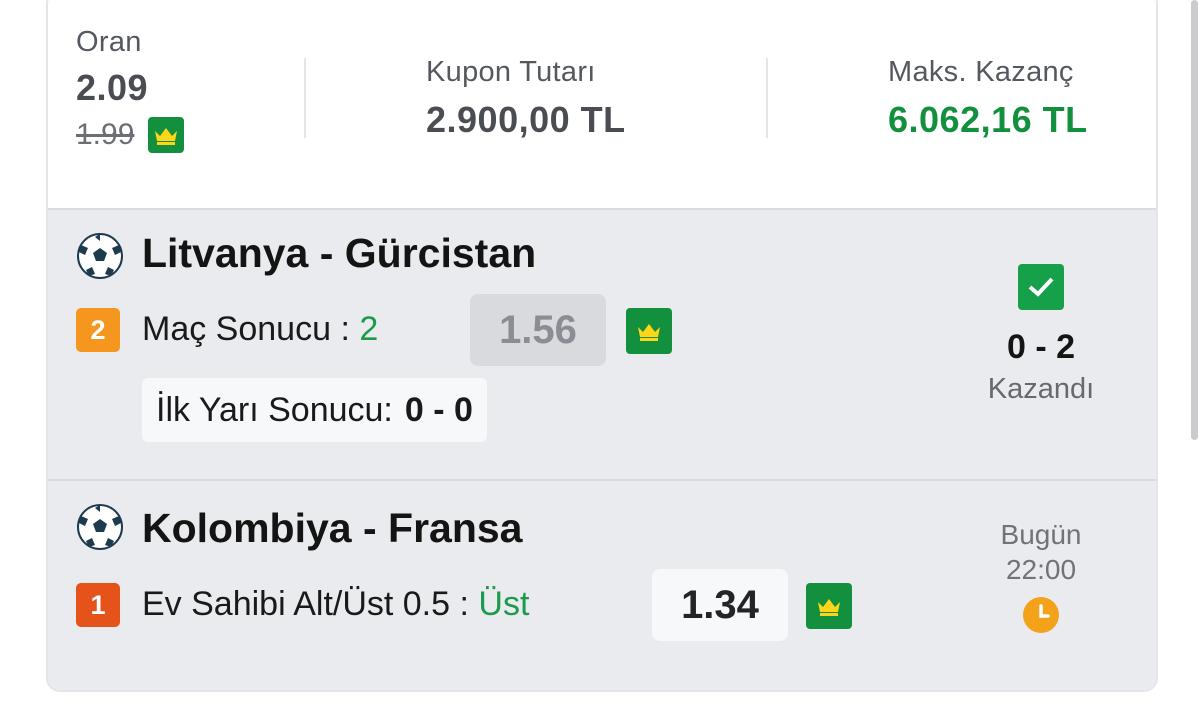  I want to click on stake-column: Kupon Tutarı 2.900,00 TL, so click(526, 98).